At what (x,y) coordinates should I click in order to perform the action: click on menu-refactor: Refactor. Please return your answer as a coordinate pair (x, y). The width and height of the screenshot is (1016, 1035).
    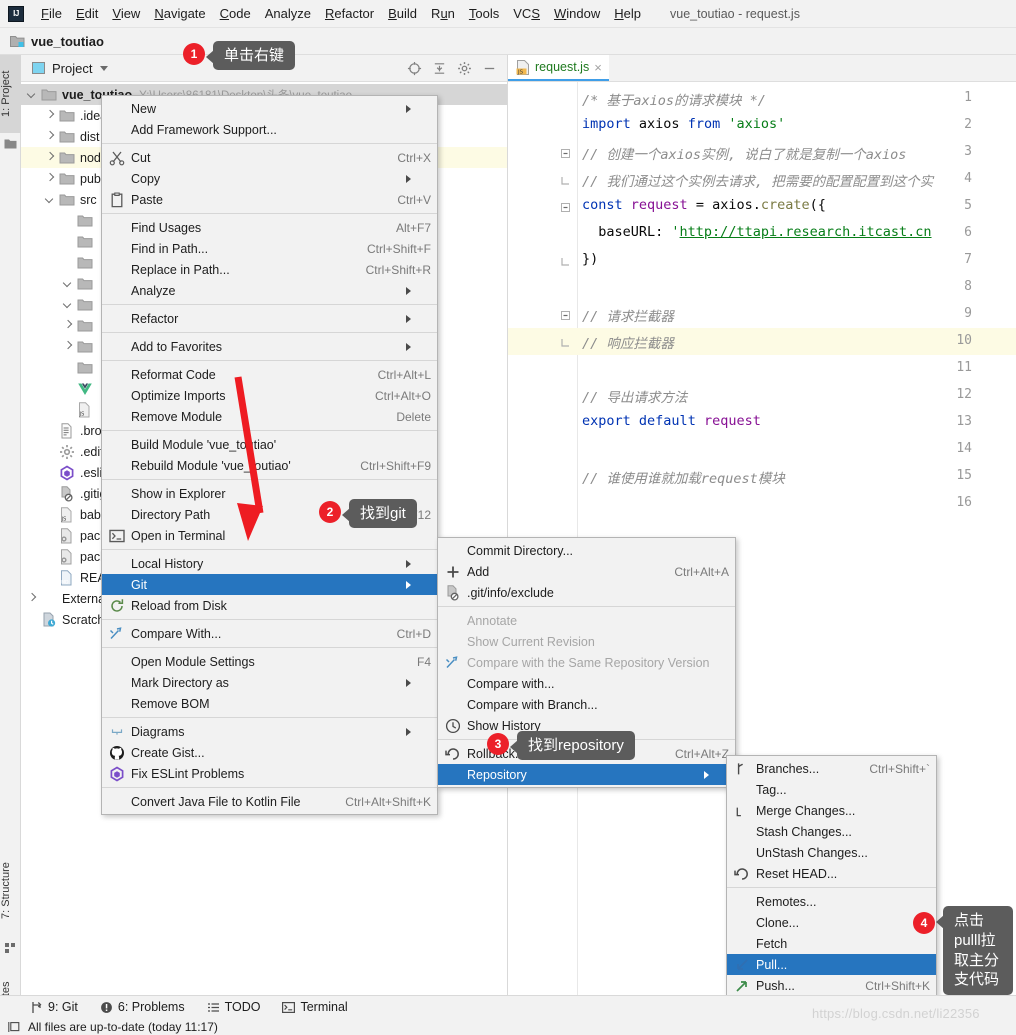
    Looking at the image, I should click on (349, 13).